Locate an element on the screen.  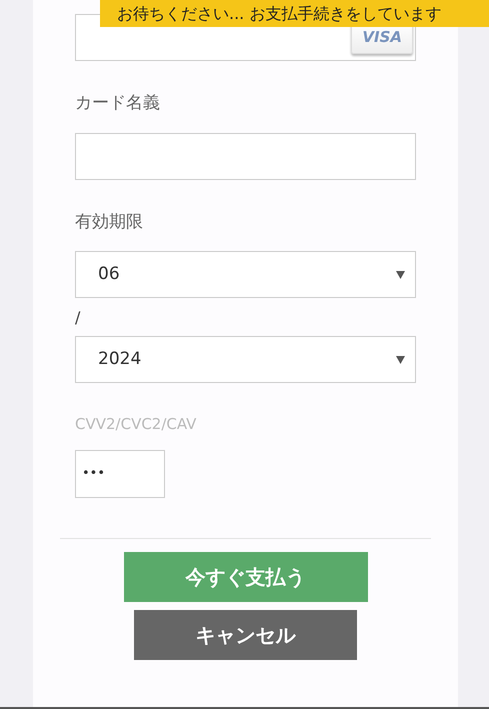
cancel-button: キャンセル is located at coordinates (245, 635).